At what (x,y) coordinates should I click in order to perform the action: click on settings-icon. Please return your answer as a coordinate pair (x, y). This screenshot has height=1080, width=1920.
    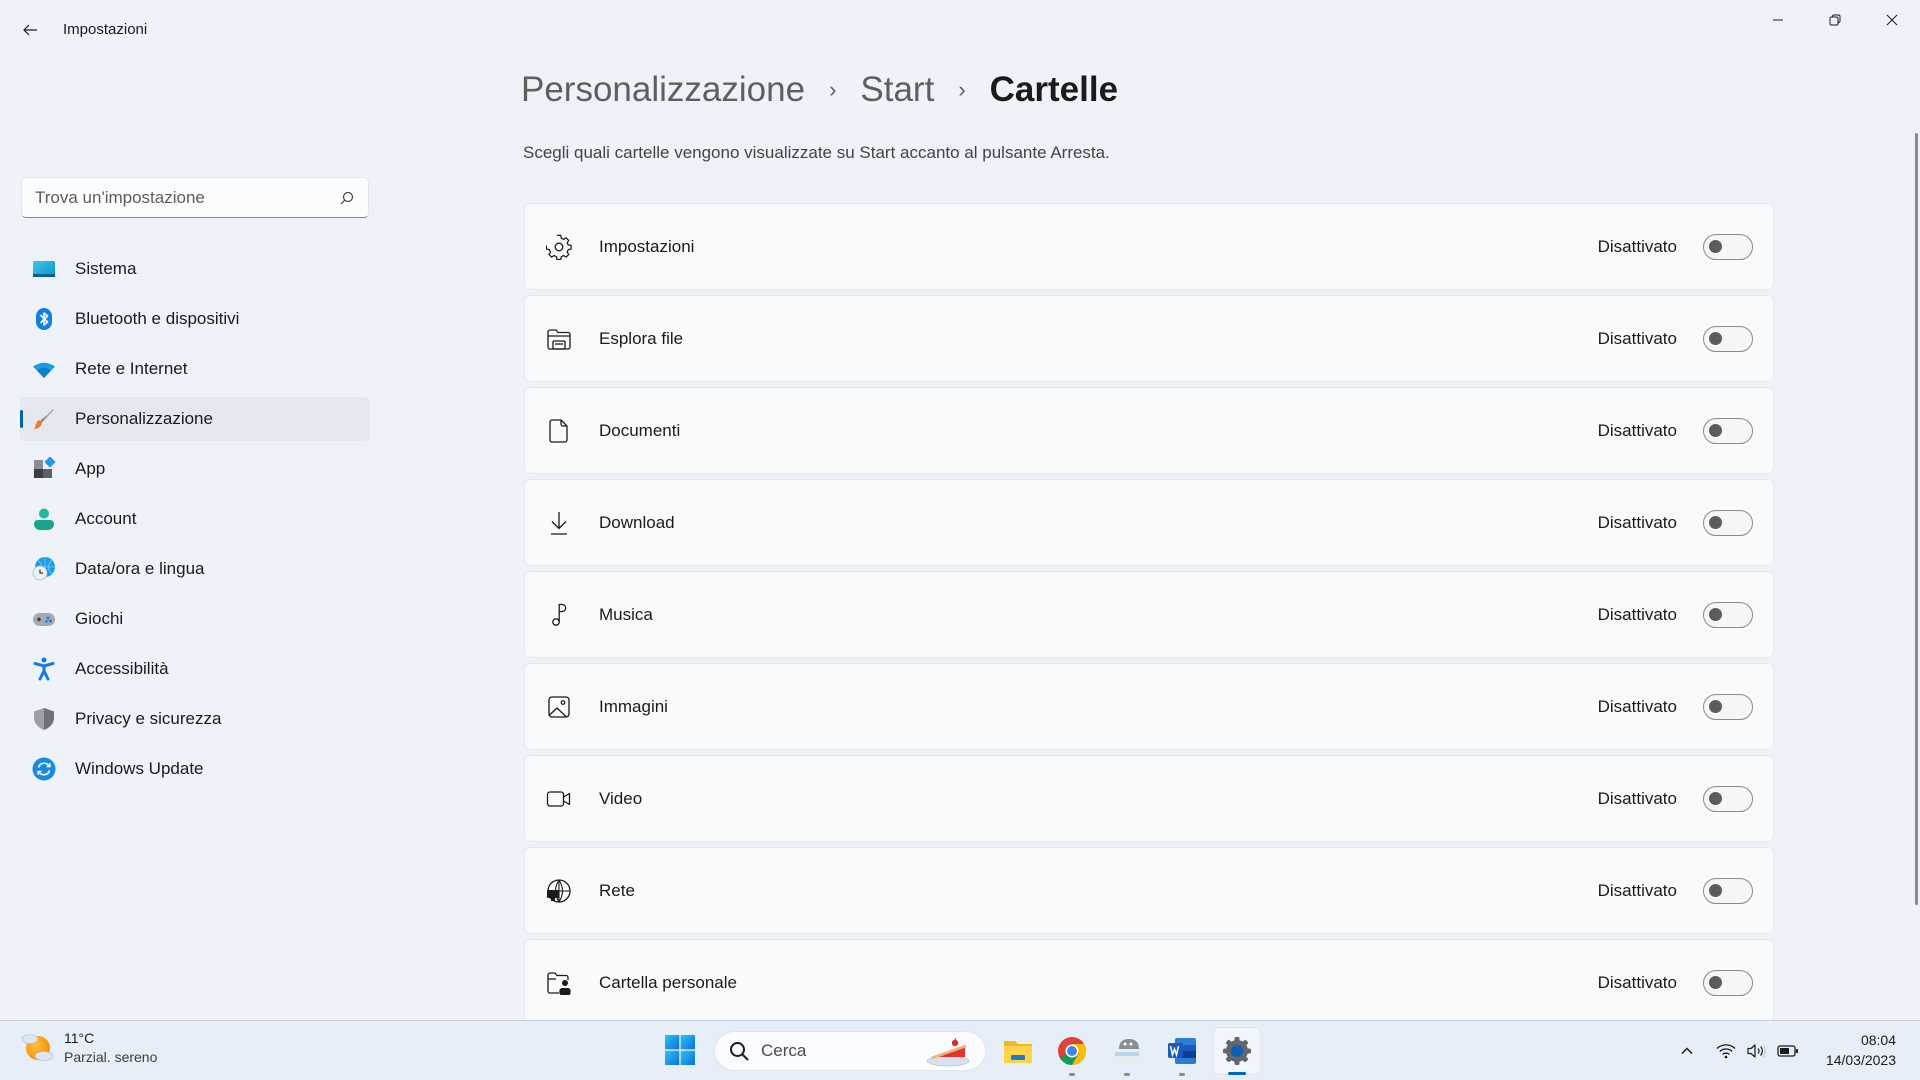
    Looking at the image, I should click on (1237, 1051).